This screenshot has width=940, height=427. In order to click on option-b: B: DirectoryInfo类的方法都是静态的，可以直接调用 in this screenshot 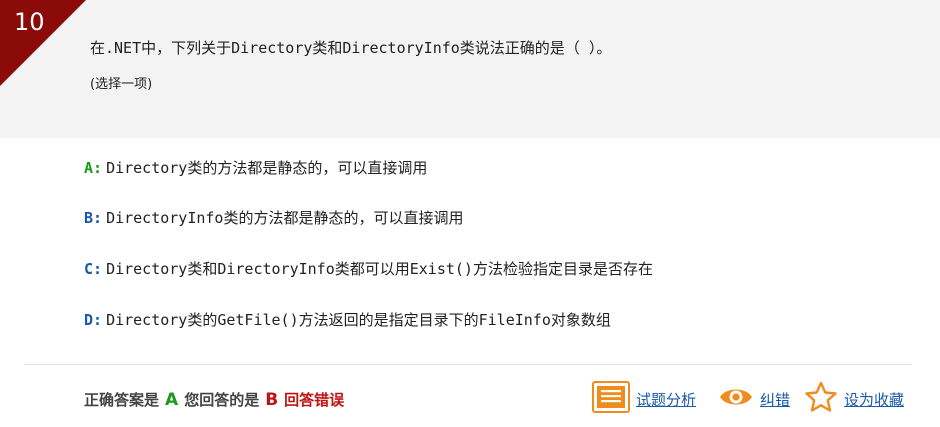, I will do `click(273, 218)`.